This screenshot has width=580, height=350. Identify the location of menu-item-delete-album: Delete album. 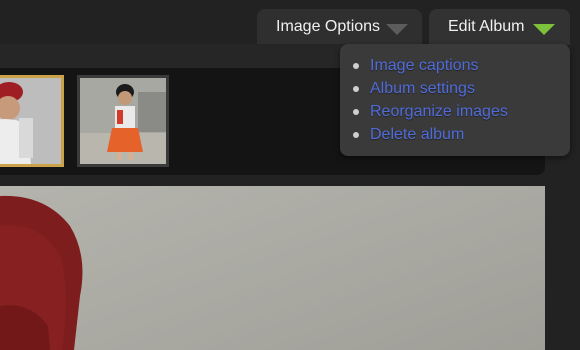
(461, 134).